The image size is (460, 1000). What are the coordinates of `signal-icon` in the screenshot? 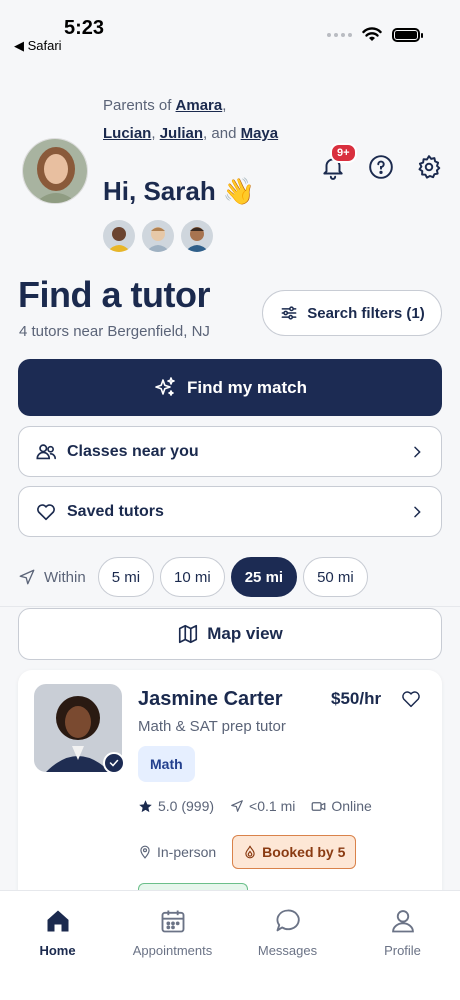 It's located at (339, 34).